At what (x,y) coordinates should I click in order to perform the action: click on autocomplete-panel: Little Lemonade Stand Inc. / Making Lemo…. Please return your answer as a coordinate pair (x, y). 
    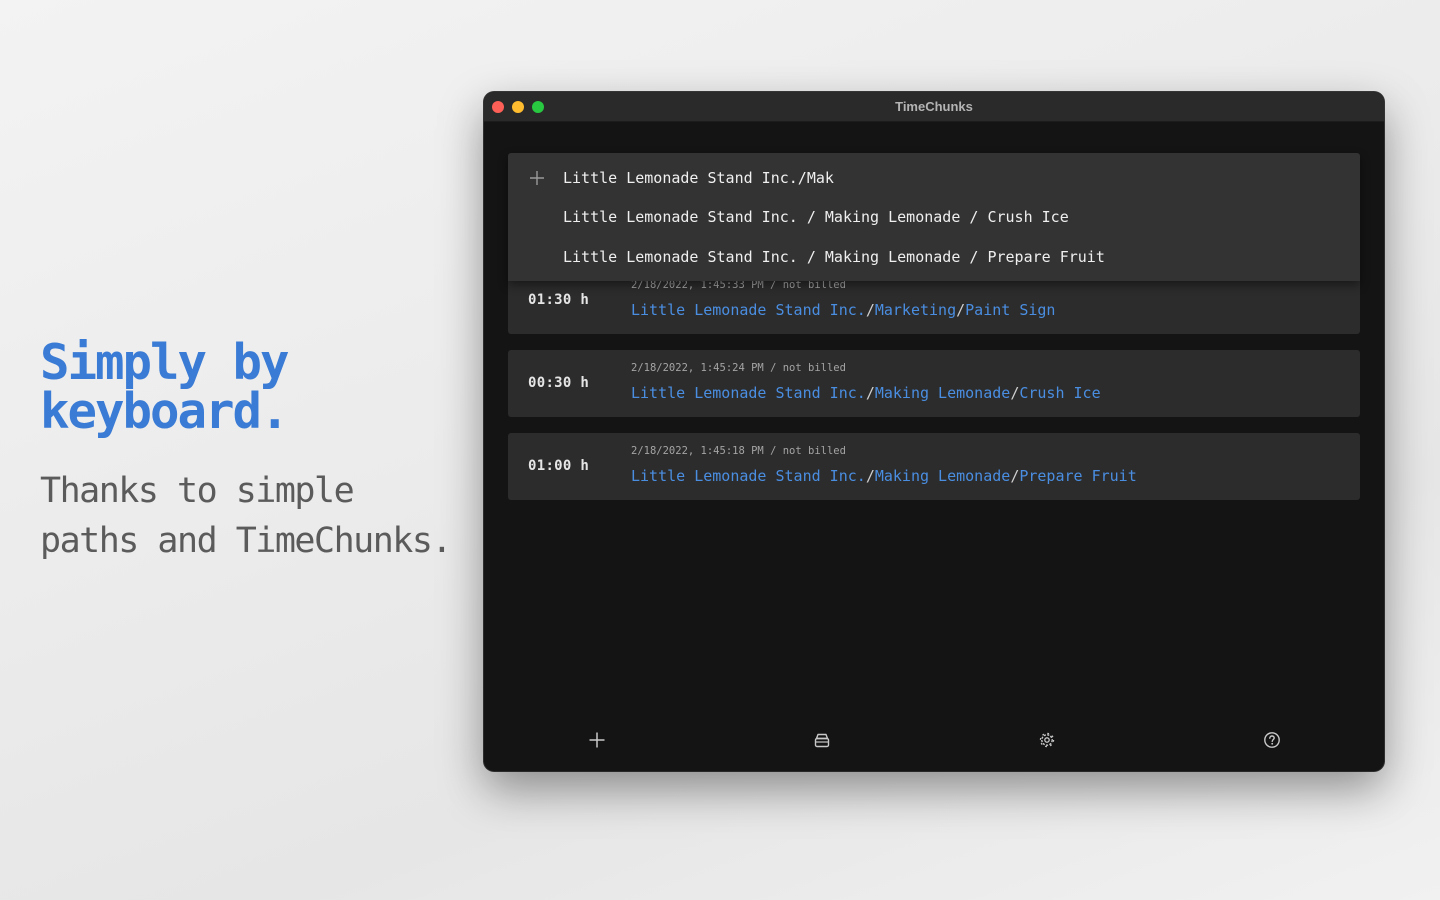
    Looking at the image, I should click on (934, 217).